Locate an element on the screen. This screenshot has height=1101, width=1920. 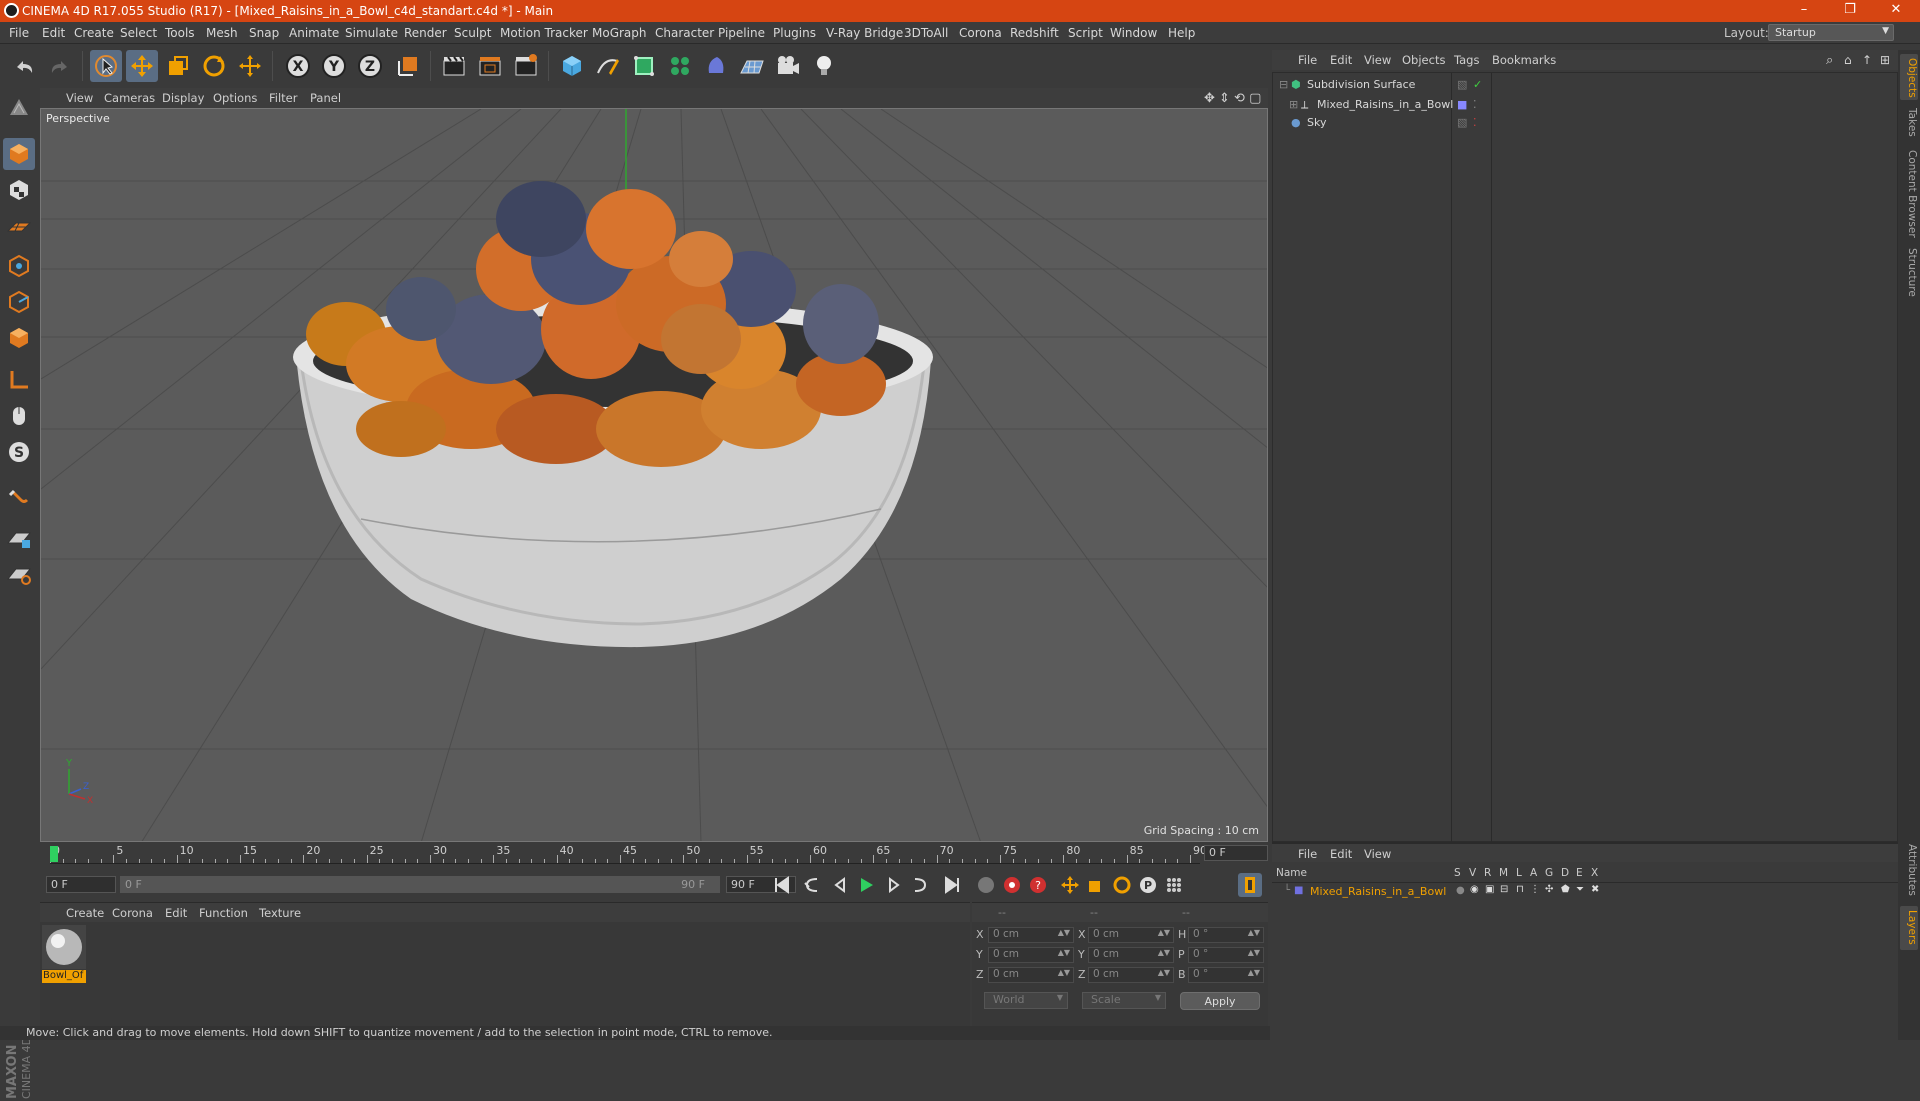
minimize-button: – is located at coordinates (1804, 9).